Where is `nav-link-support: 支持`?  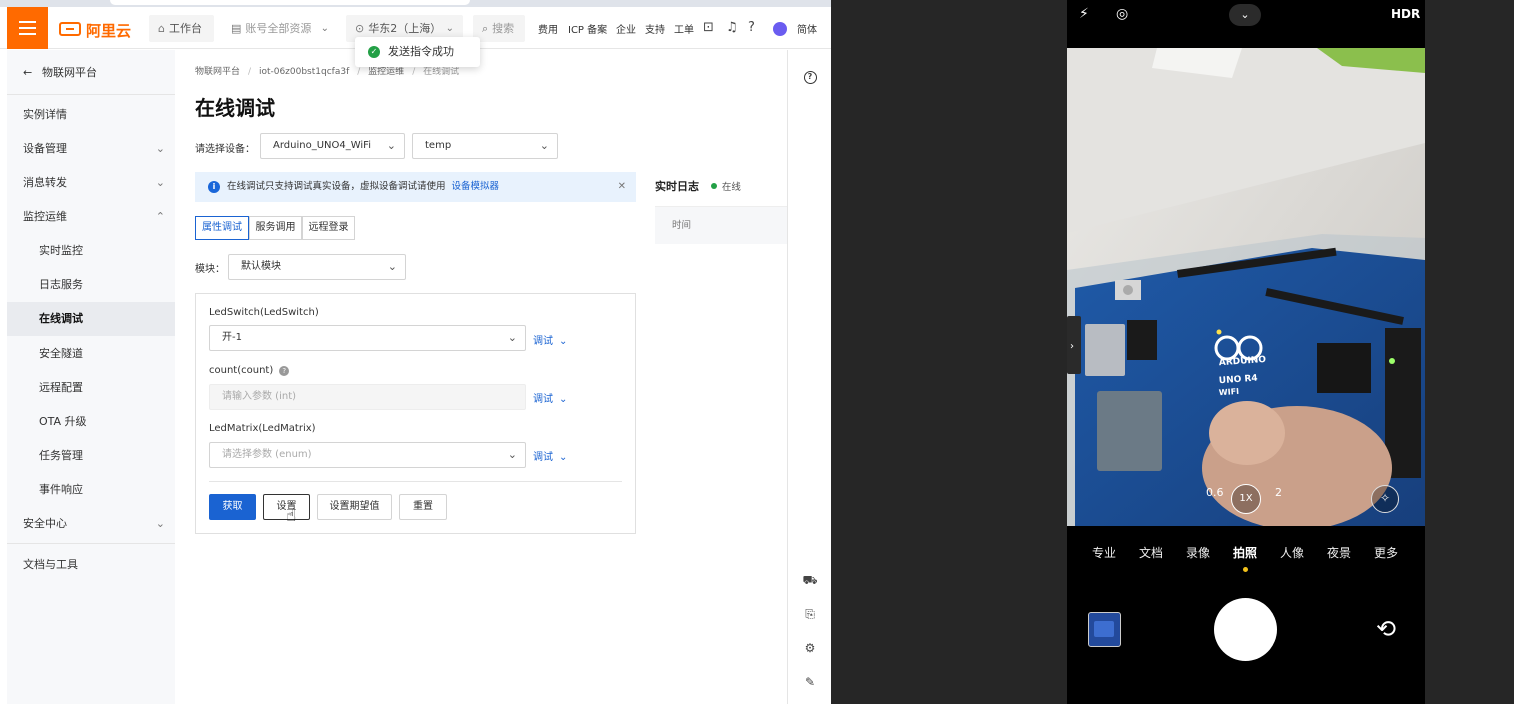 nav-link-support: 支持 is located at coordinates (655, 28).